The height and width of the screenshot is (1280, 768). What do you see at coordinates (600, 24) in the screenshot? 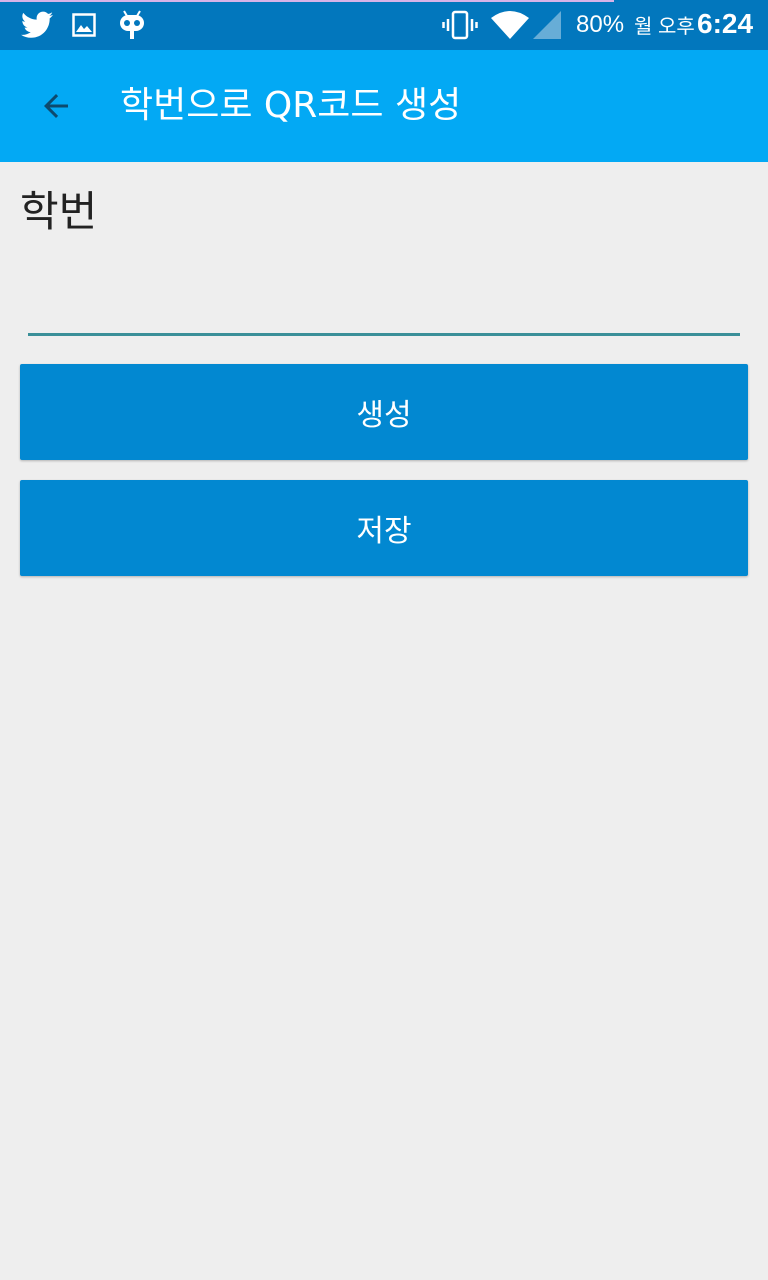
I see `battery-percent: 80%` at bounding box center [600, 24].